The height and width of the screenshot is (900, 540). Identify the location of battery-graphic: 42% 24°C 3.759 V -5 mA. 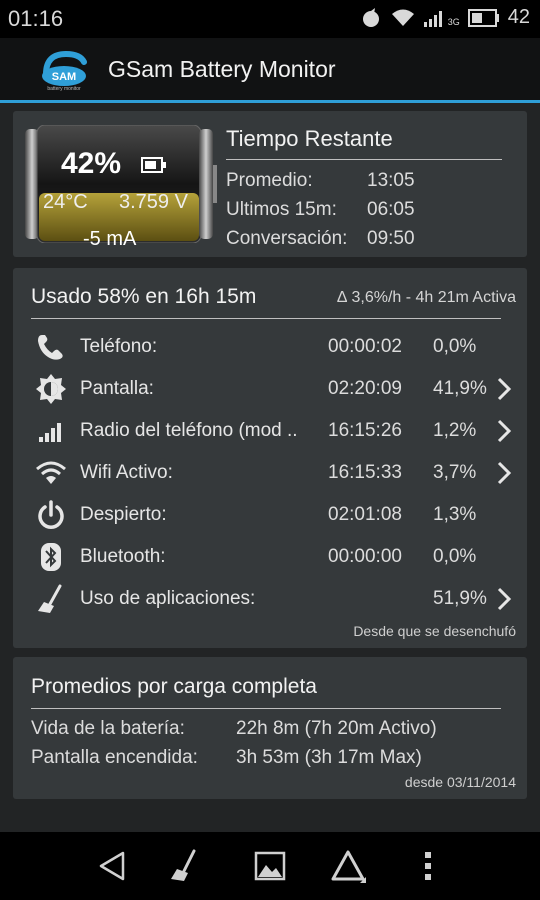
(120, 187).